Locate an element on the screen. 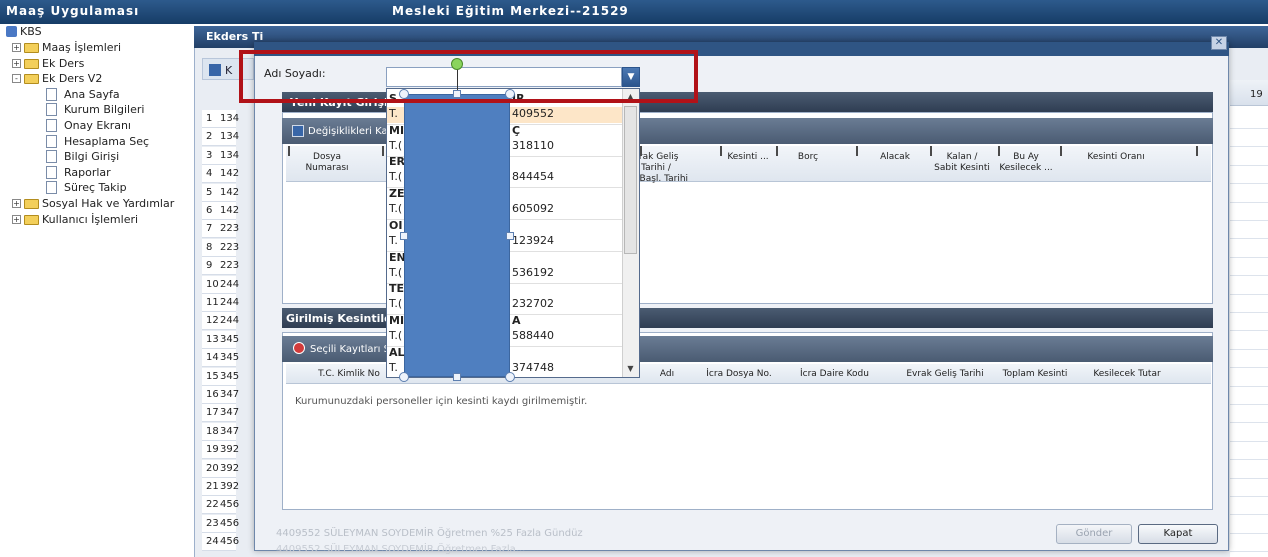 The height and width of the screenshot is (557, 1268). column-header: Kalan / Sabit Kesinti is located at coordinates (962, 163).